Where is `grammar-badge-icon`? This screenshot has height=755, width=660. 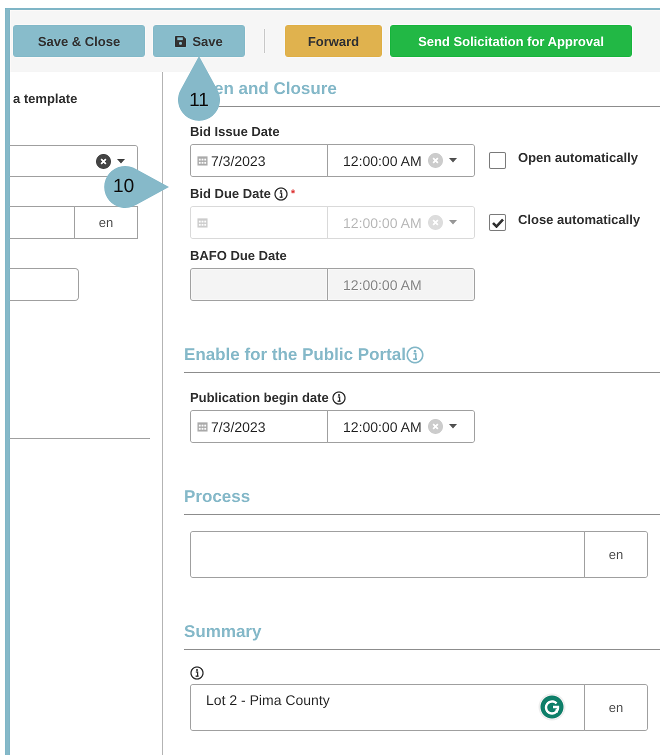
grammar-badge-icon is located at coordinates (552, 707).